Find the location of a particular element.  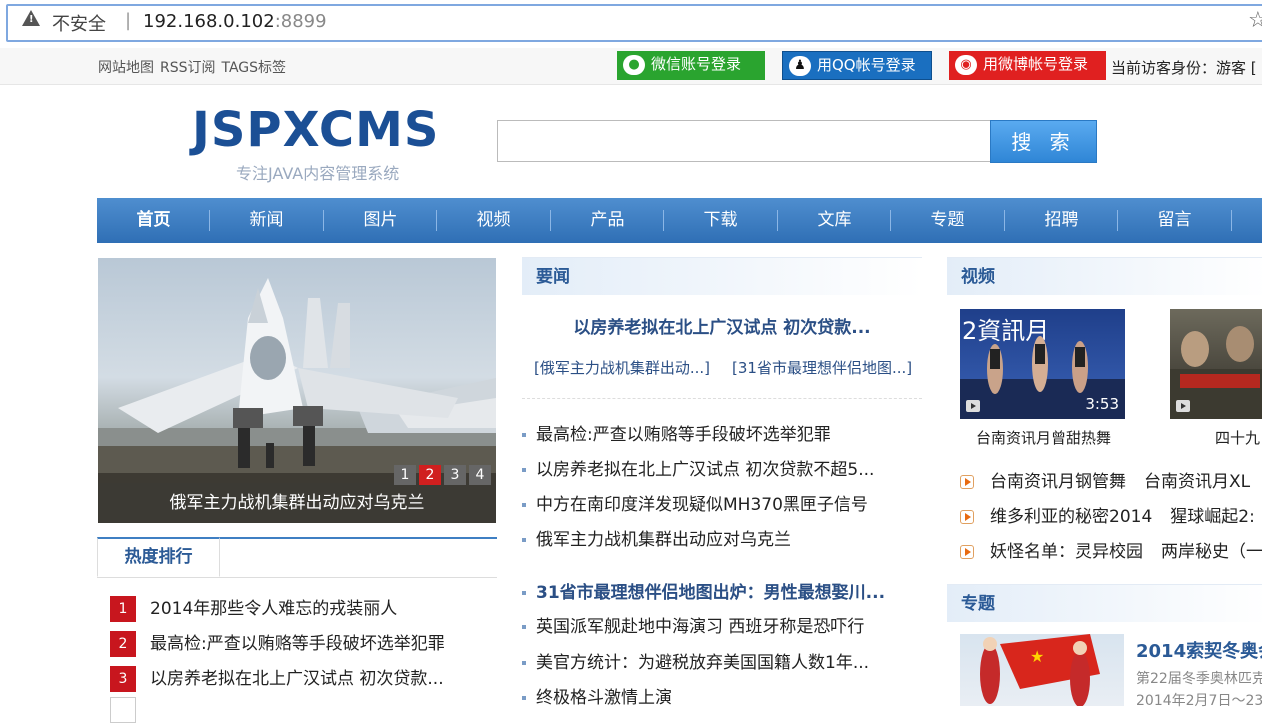

video-duration: 3:53 is located at coordinates (1102, 404).